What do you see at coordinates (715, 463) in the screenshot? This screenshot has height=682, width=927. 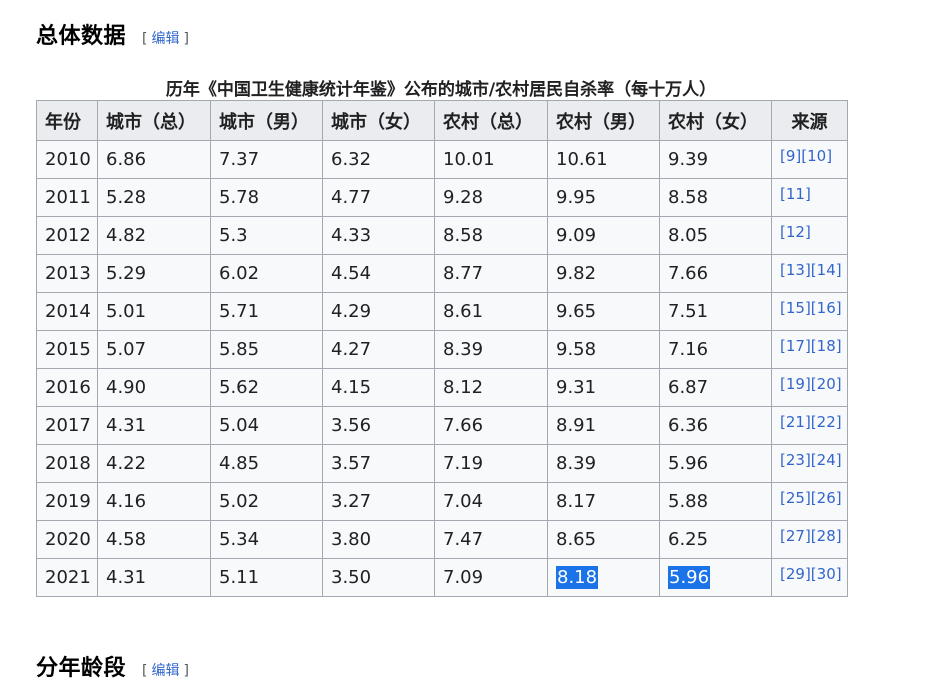 I see `cell-rural-female: 5.96` at bounding box center [715, 463].